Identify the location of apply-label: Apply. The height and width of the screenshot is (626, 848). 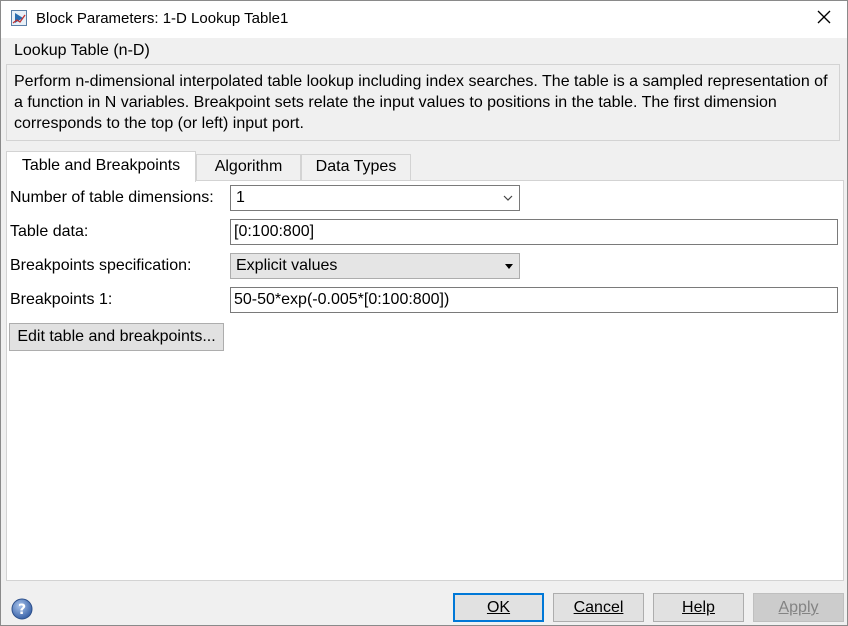
(798, 607).